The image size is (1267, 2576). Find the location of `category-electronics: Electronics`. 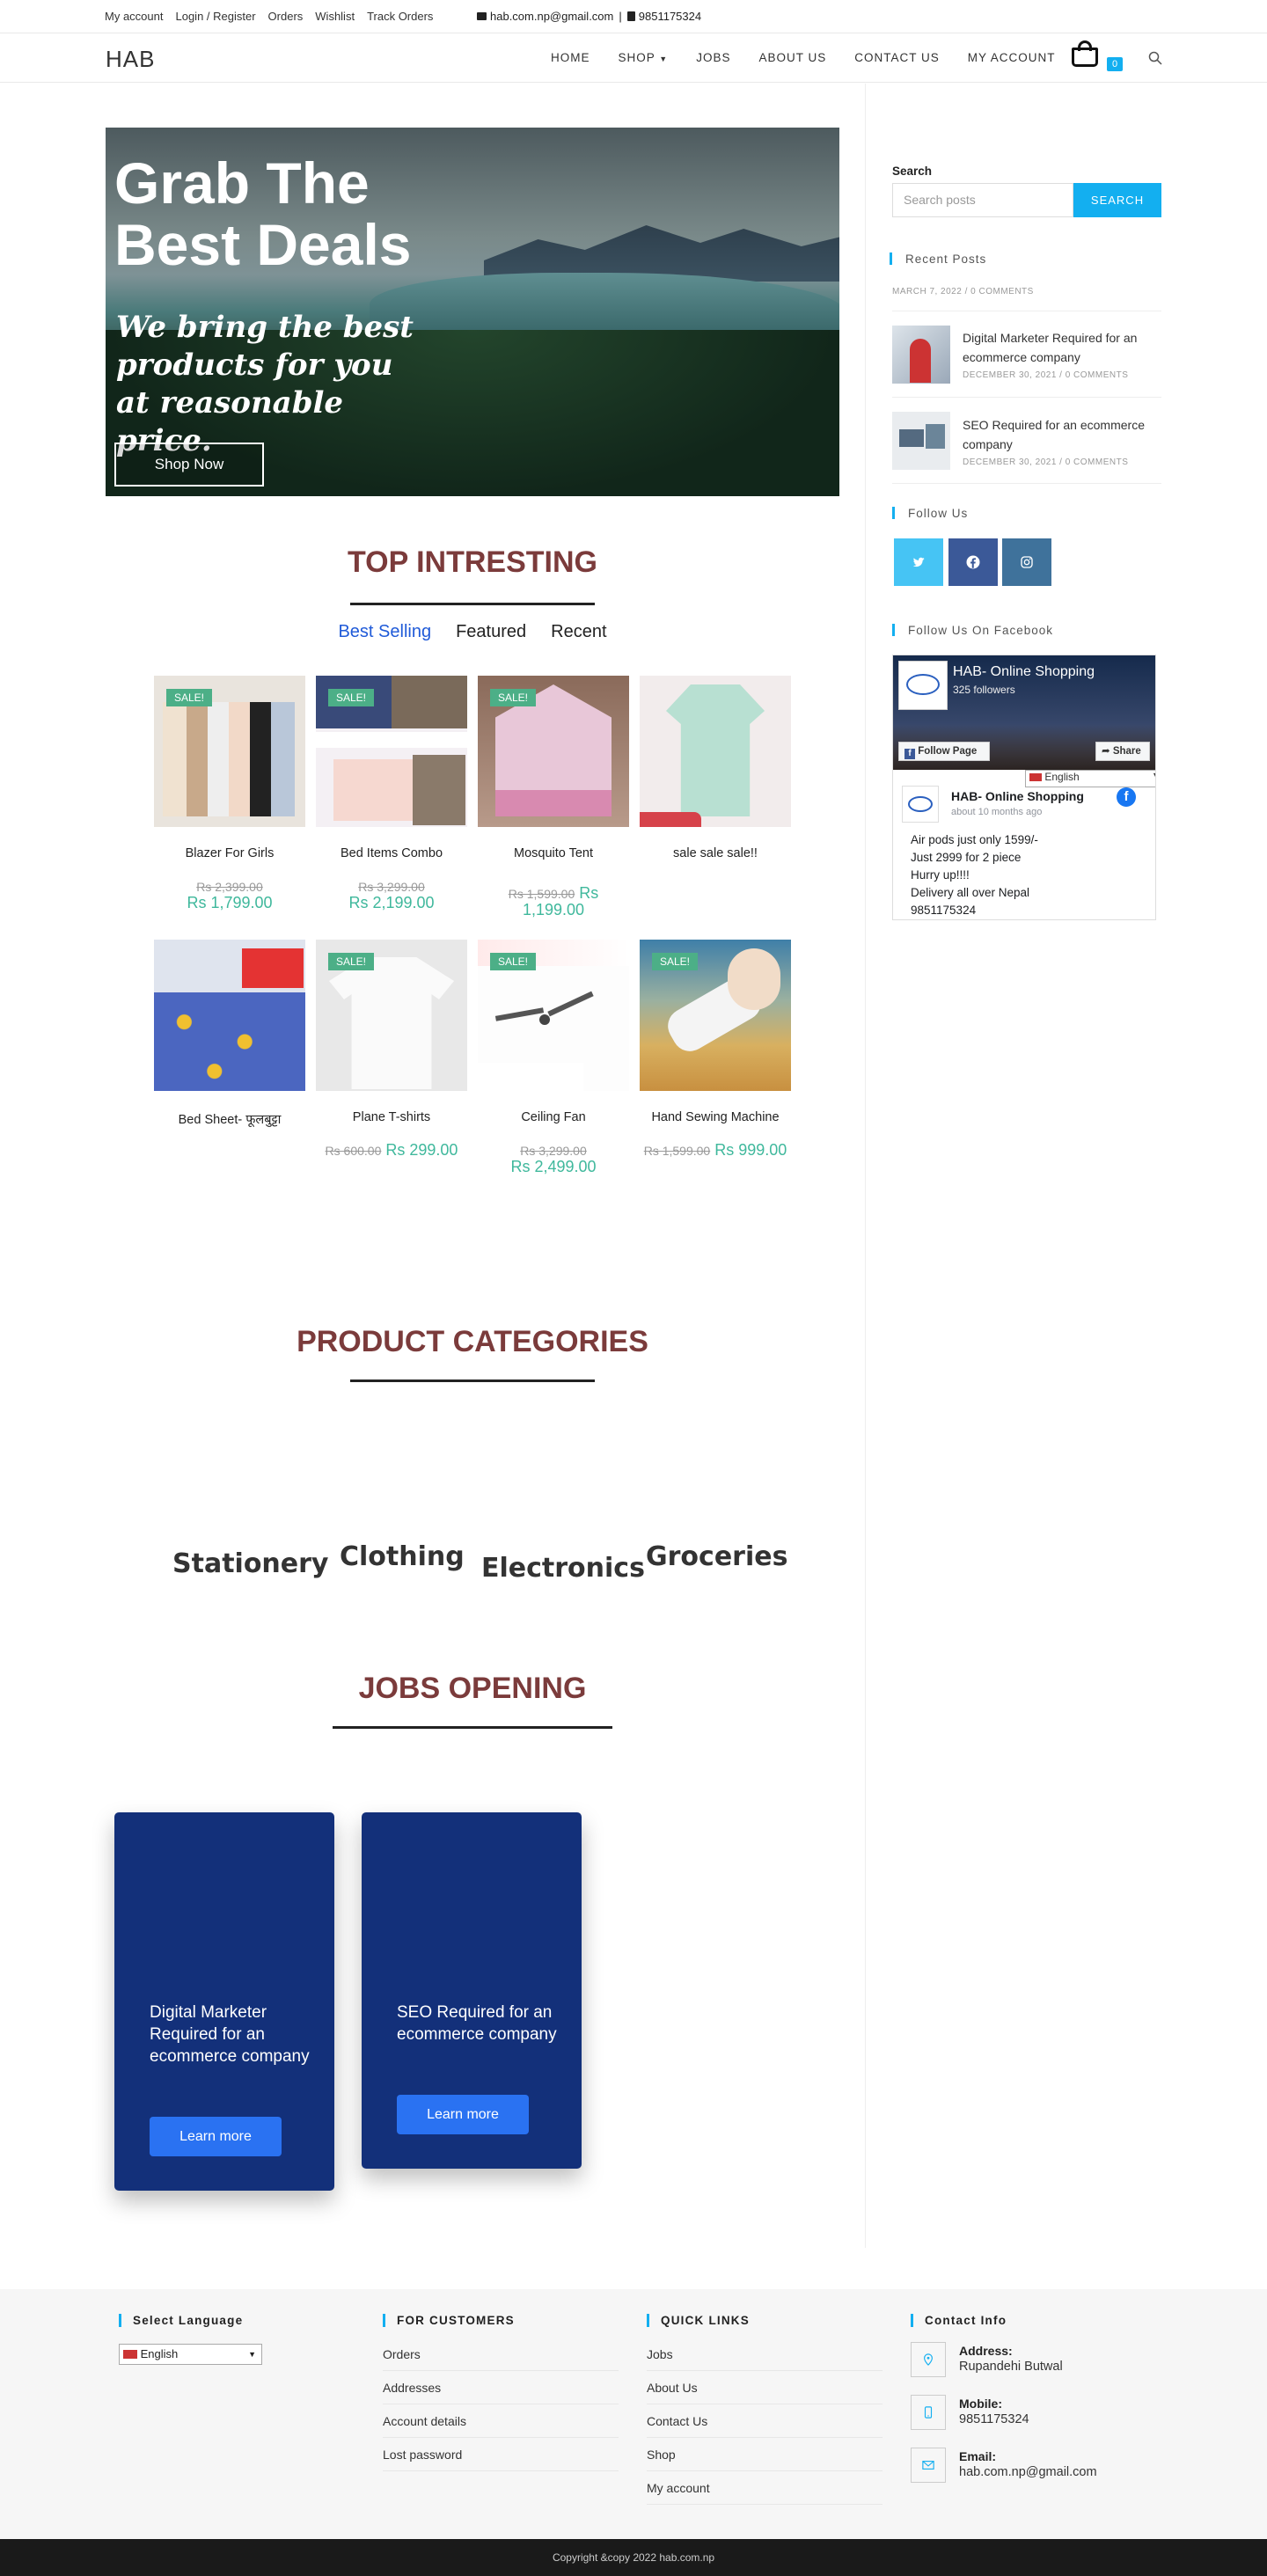

category-electronics: Electronics is located at coordinates (563, 1568).